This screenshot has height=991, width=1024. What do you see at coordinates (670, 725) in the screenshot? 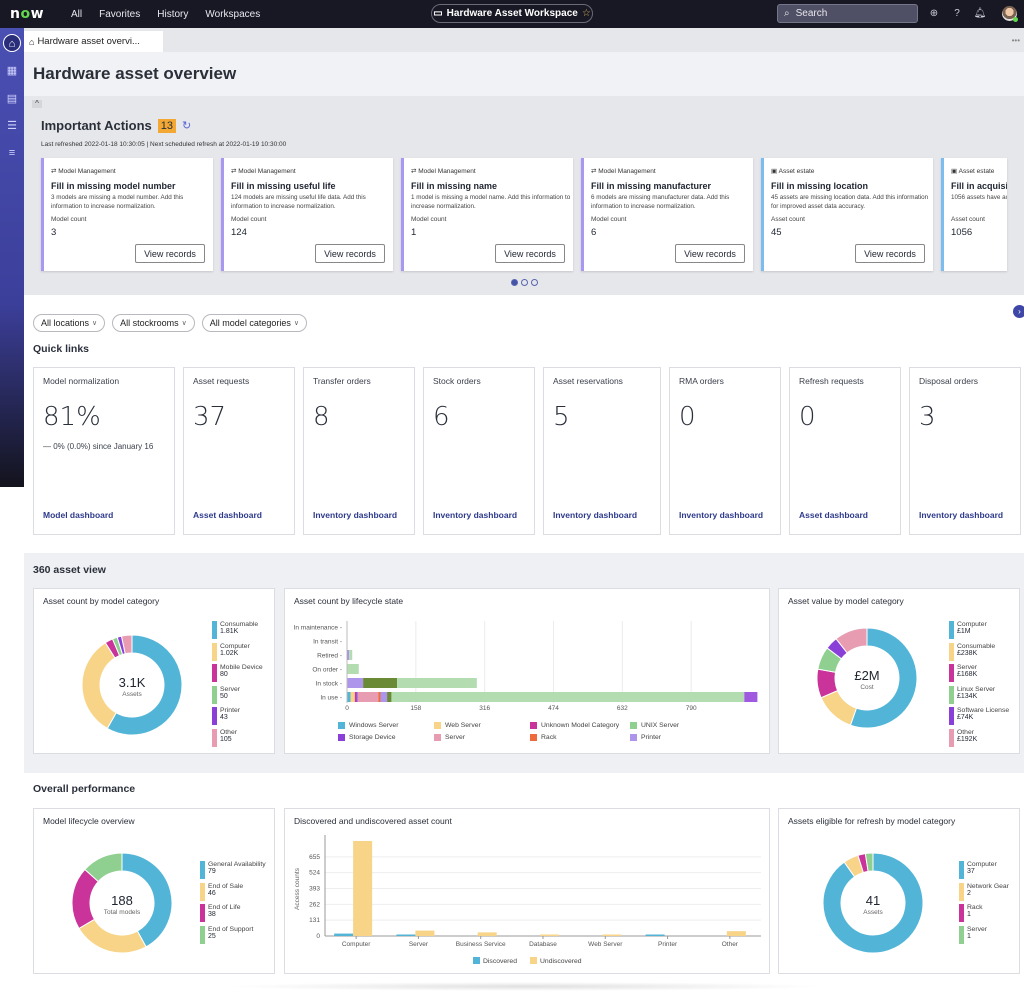
I see `legend-item: UNIX Server` at bounding box center [670, 725].